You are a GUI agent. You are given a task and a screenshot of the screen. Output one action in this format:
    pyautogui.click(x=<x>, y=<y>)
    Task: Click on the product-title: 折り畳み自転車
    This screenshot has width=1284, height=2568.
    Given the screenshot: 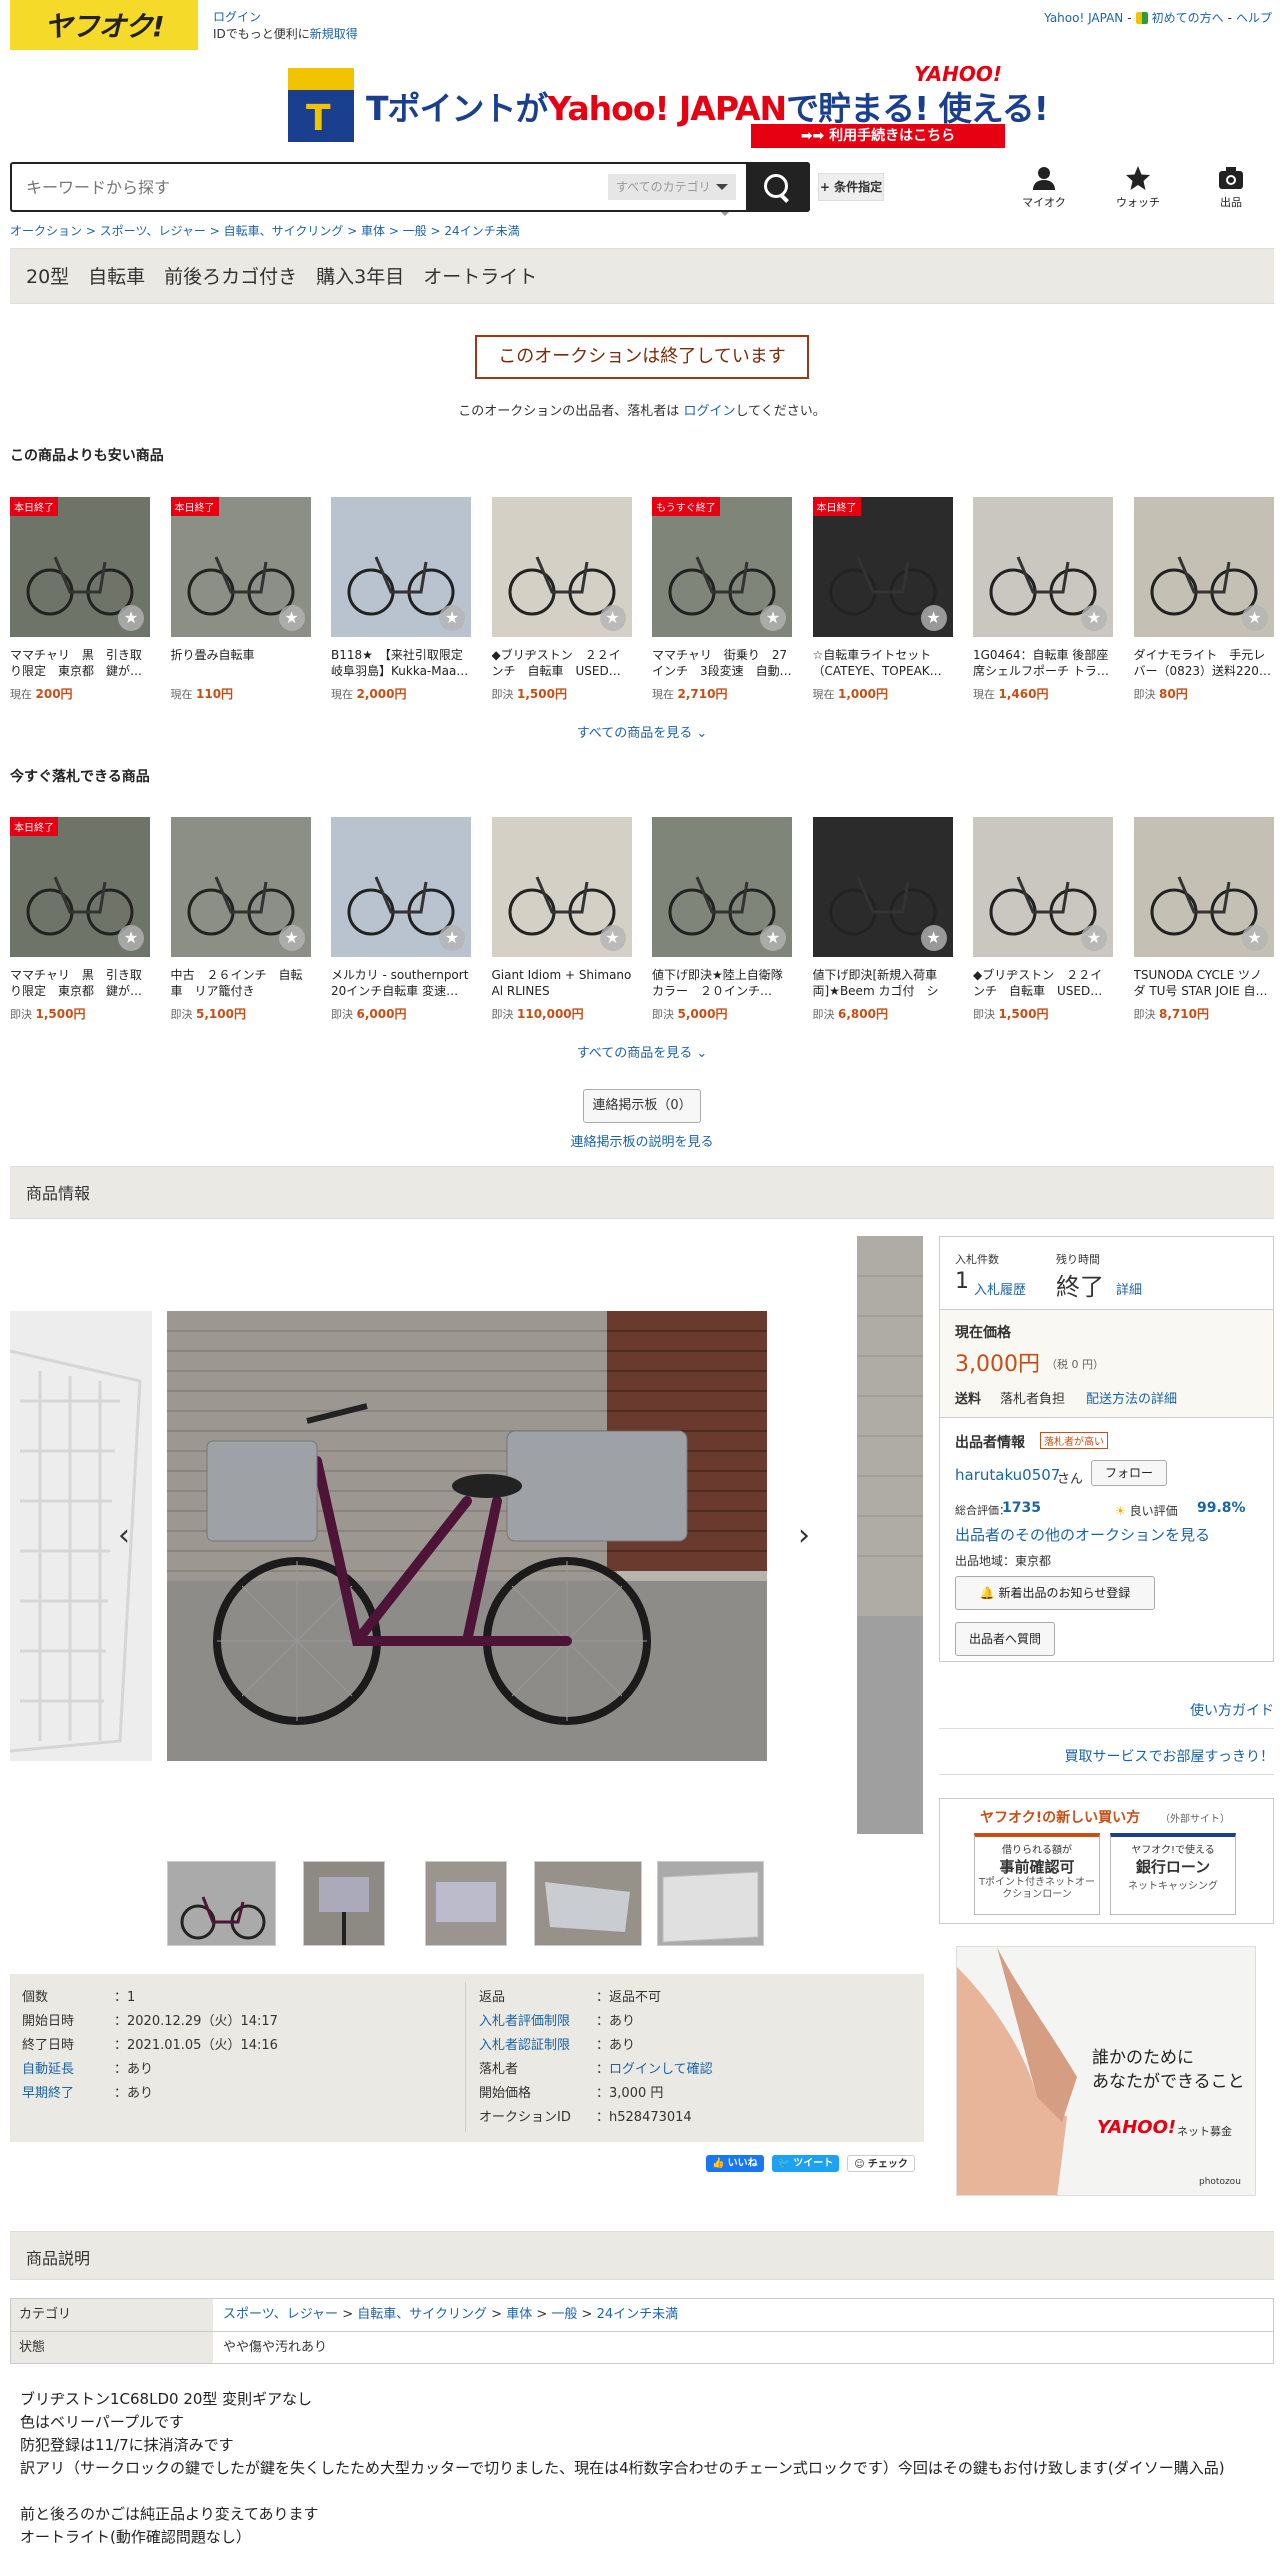 What is the action you would take?
    pyautogui.click(x=241, y=663)
    